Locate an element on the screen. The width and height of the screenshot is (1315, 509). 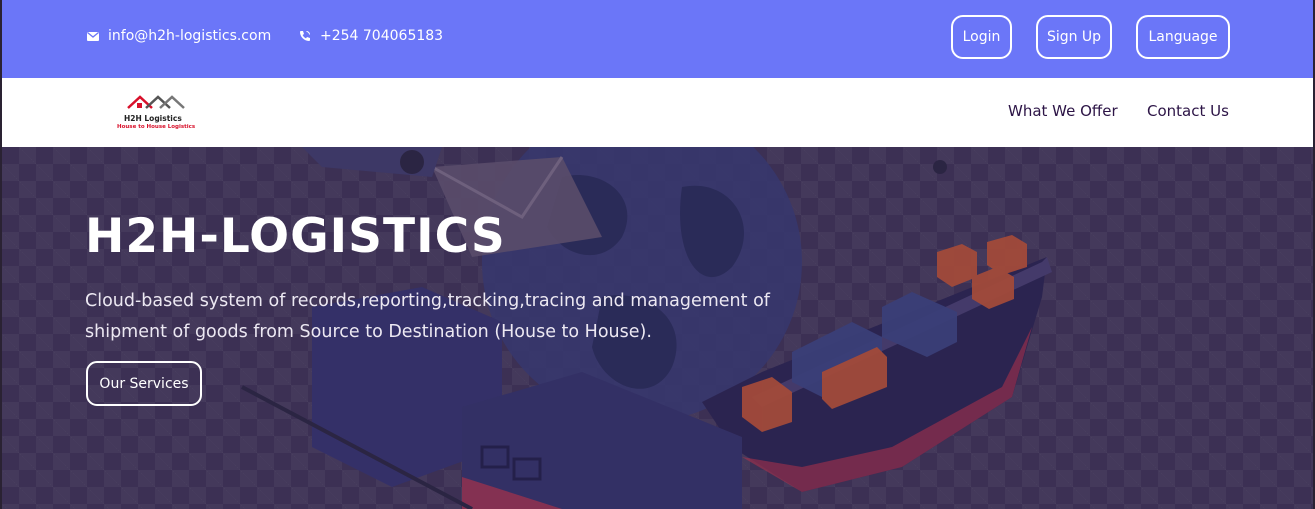
sign-up-button: Sign Up is located at coordinates (1074, 37).